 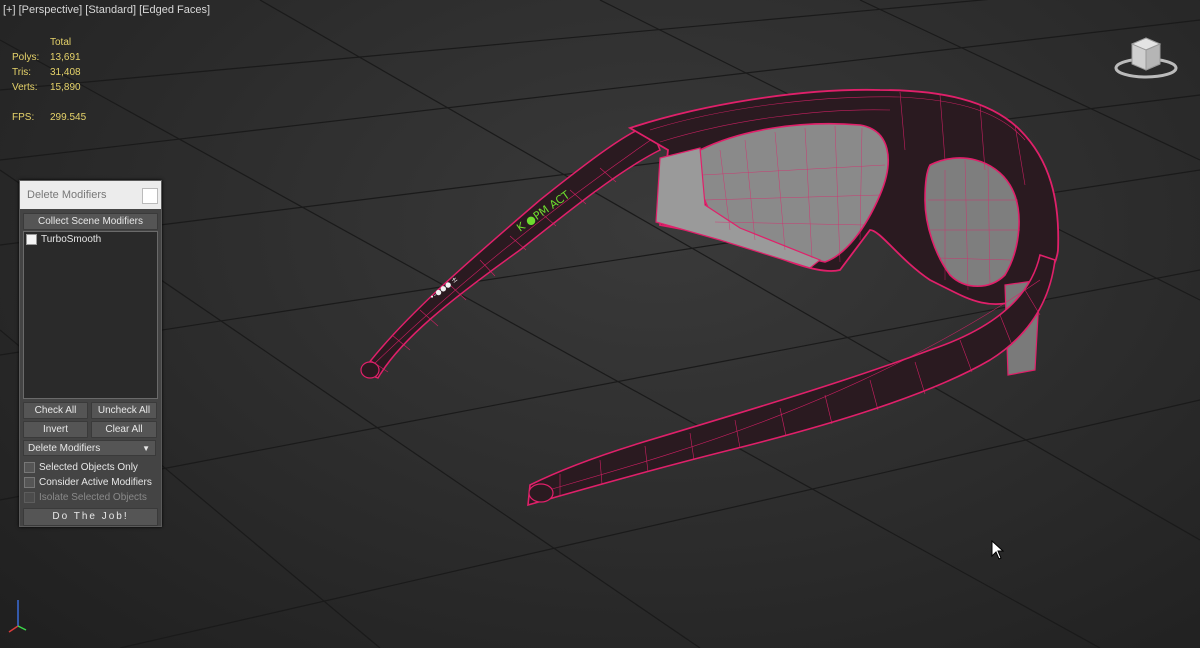 I want to click on stats-value: 13,691, so click(x=65, y=57).